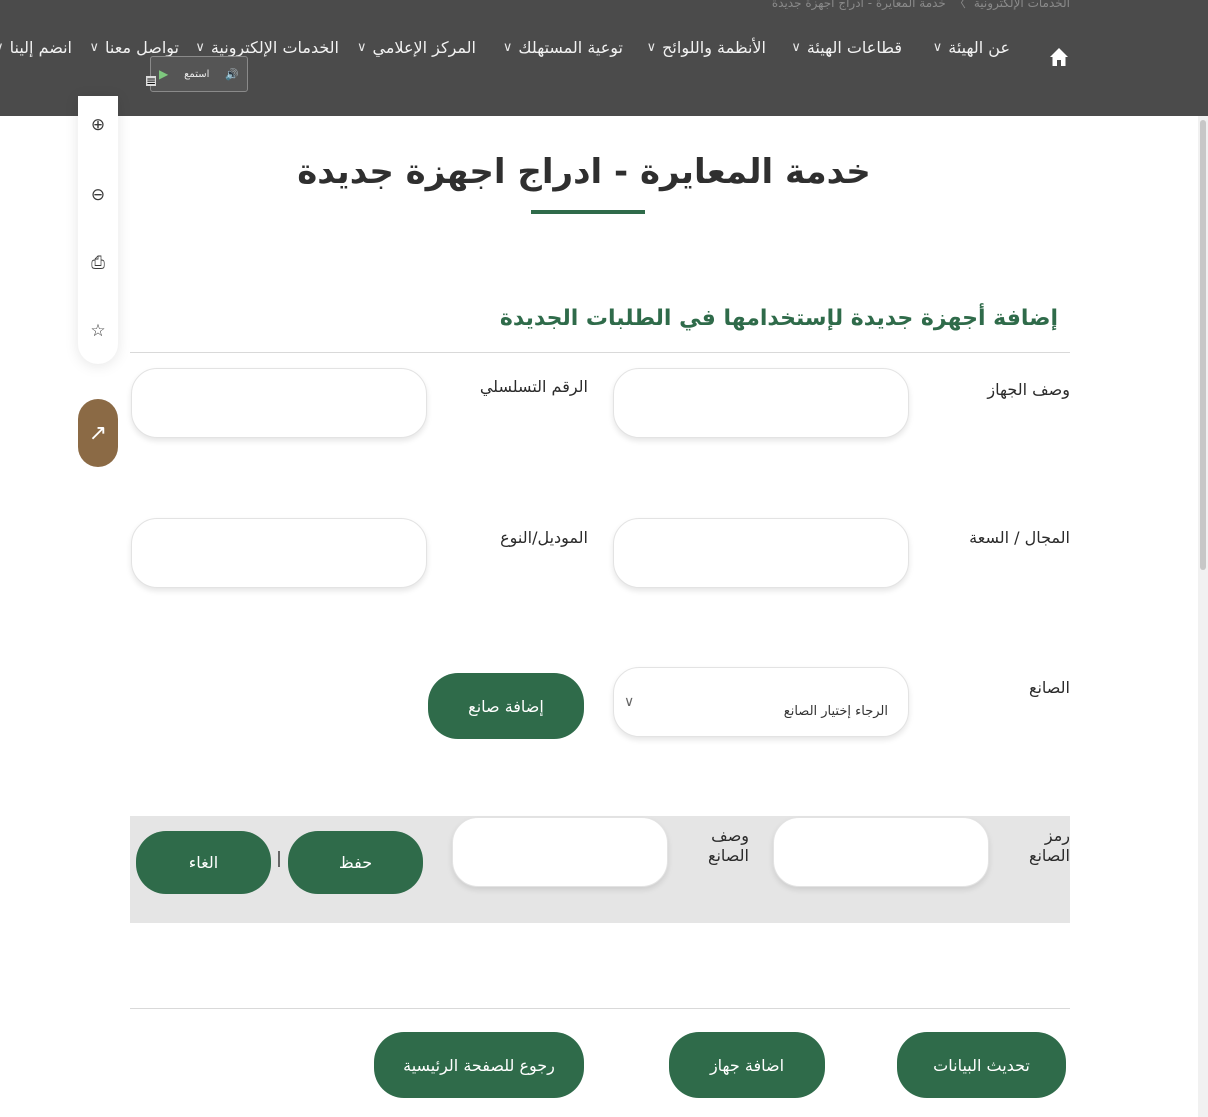  What do you see at coordinates (40, 47) in the screenshot?
I see `nav-item-join-us-label: انضم إلينا` at bounding box center [40, 47].